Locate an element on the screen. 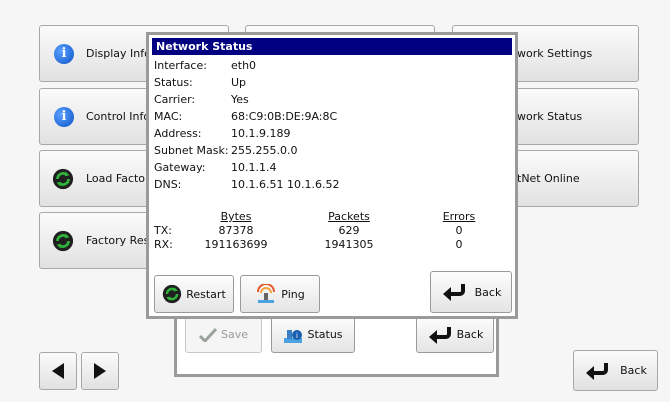  field-value: 10.1.6.51 10.1.6.52 is located at coordinates (285, 184).